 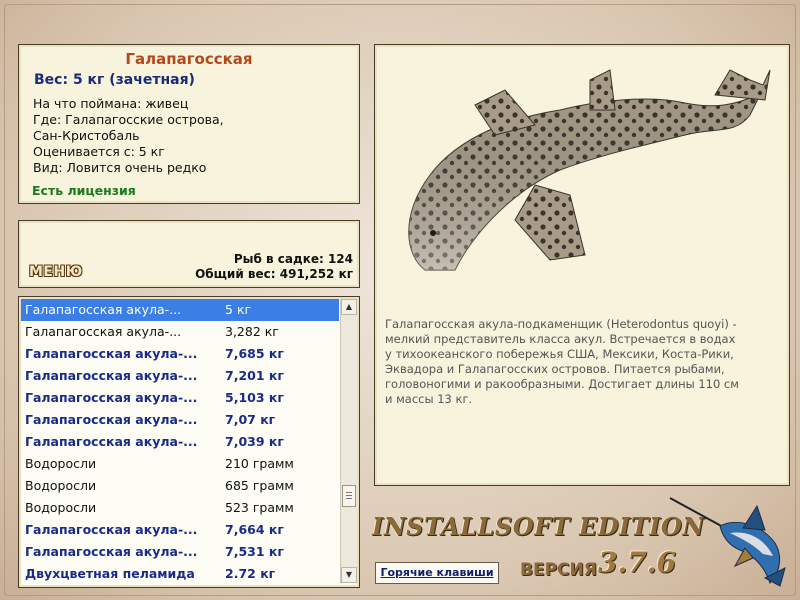 I want to click on list-item-name: Двухцветная пеламида, so click(x=110, y=573).